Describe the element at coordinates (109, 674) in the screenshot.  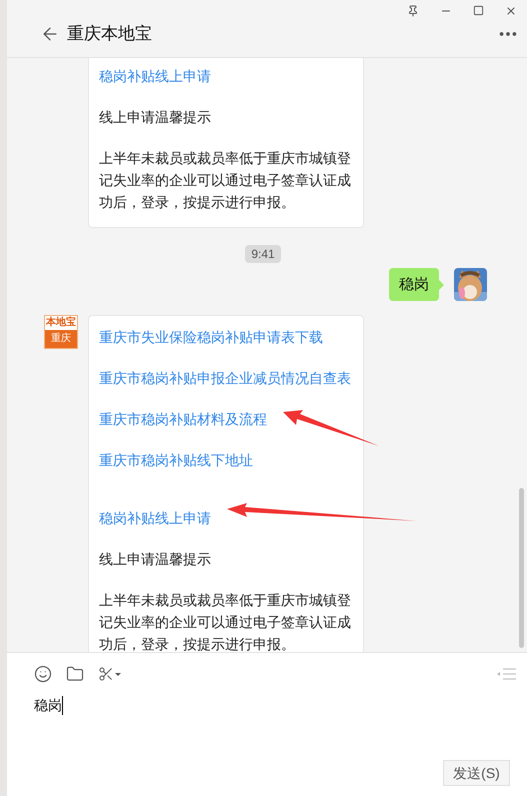
I see `scissors-icon` at that location.